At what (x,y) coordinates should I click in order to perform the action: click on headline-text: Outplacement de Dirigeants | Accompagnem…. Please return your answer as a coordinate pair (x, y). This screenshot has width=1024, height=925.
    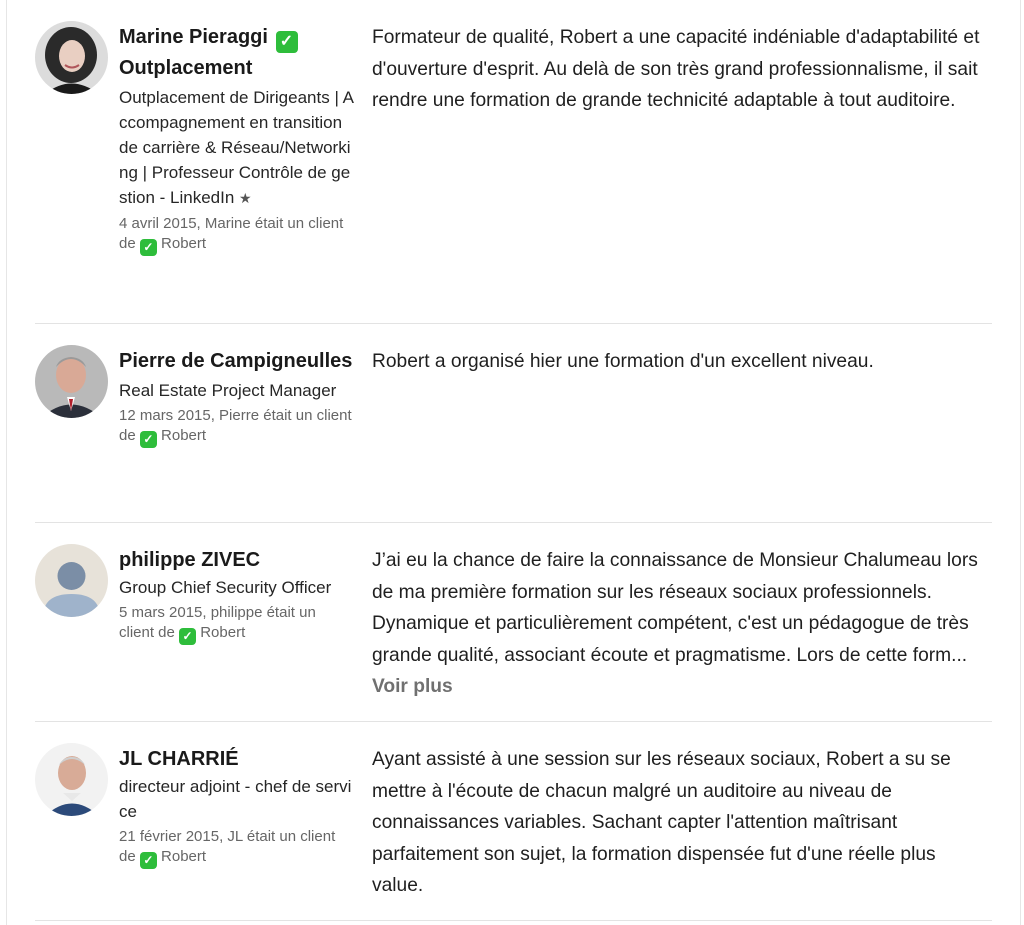
    Looking at the image, I should click on (236, 147).